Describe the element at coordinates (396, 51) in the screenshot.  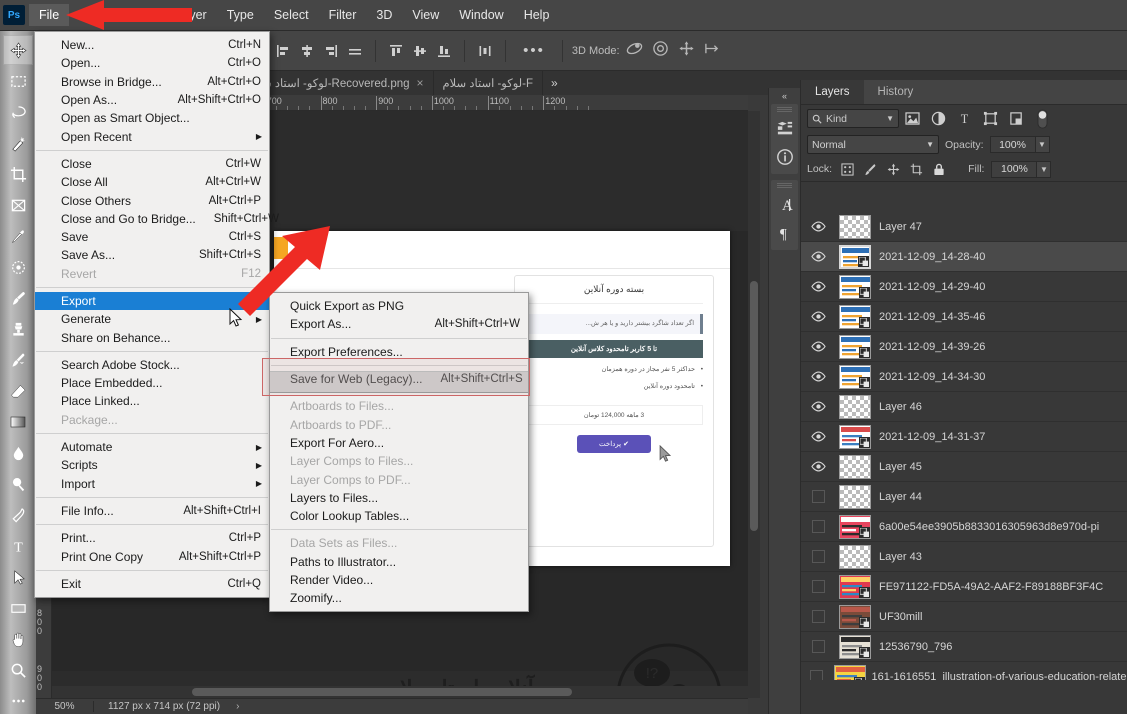
I see `align-top-edges-icon` at that location.